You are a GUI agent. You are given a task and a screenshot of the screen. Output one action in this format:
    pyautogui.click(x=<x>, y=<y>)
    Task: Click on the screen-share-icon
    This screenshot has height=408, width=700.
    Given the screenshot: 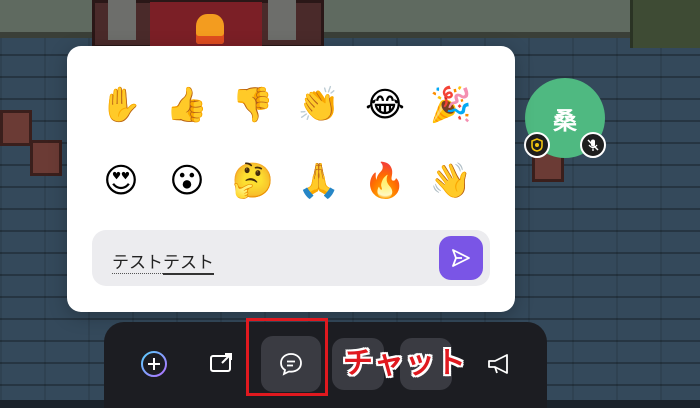 What is the action you would take?
    pyautogui.click(x=221, y=362)
    